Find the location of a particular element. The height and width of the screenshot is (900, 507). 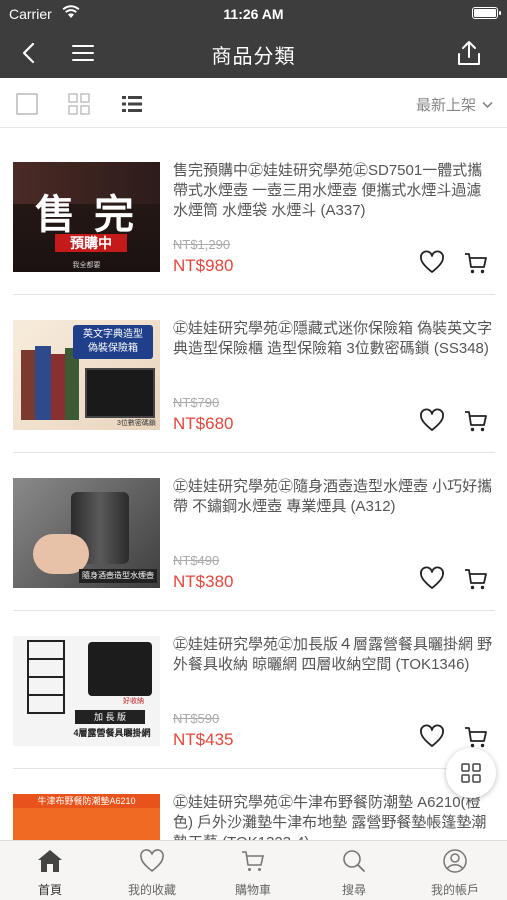

tab-label: 我的帳戶 is located at coordinates (454, 890).